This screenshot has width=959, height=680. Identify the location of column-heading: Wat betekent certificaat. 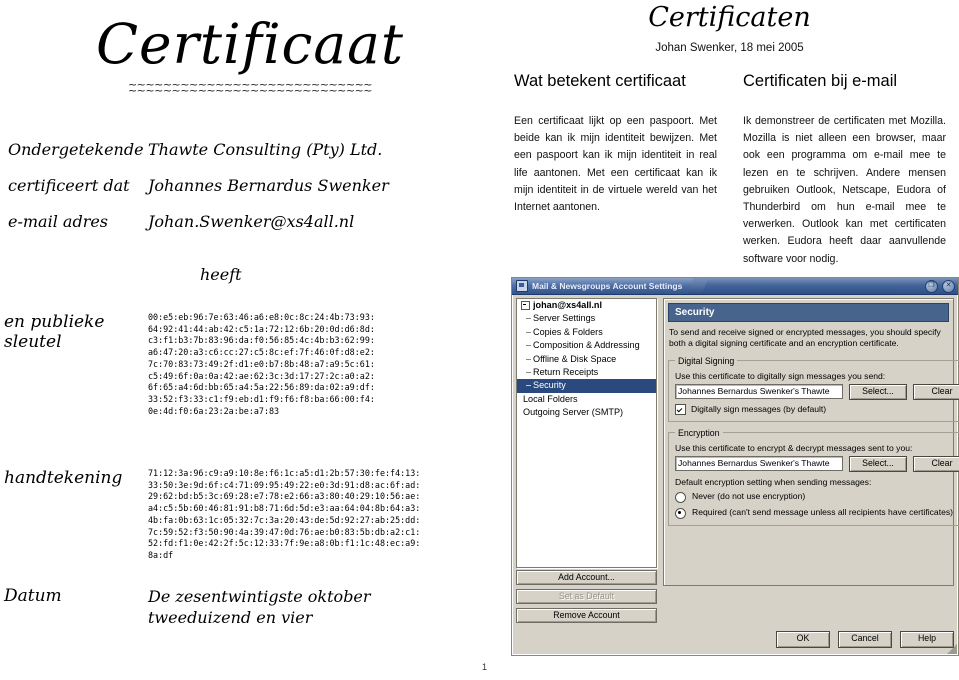
(600, 81).